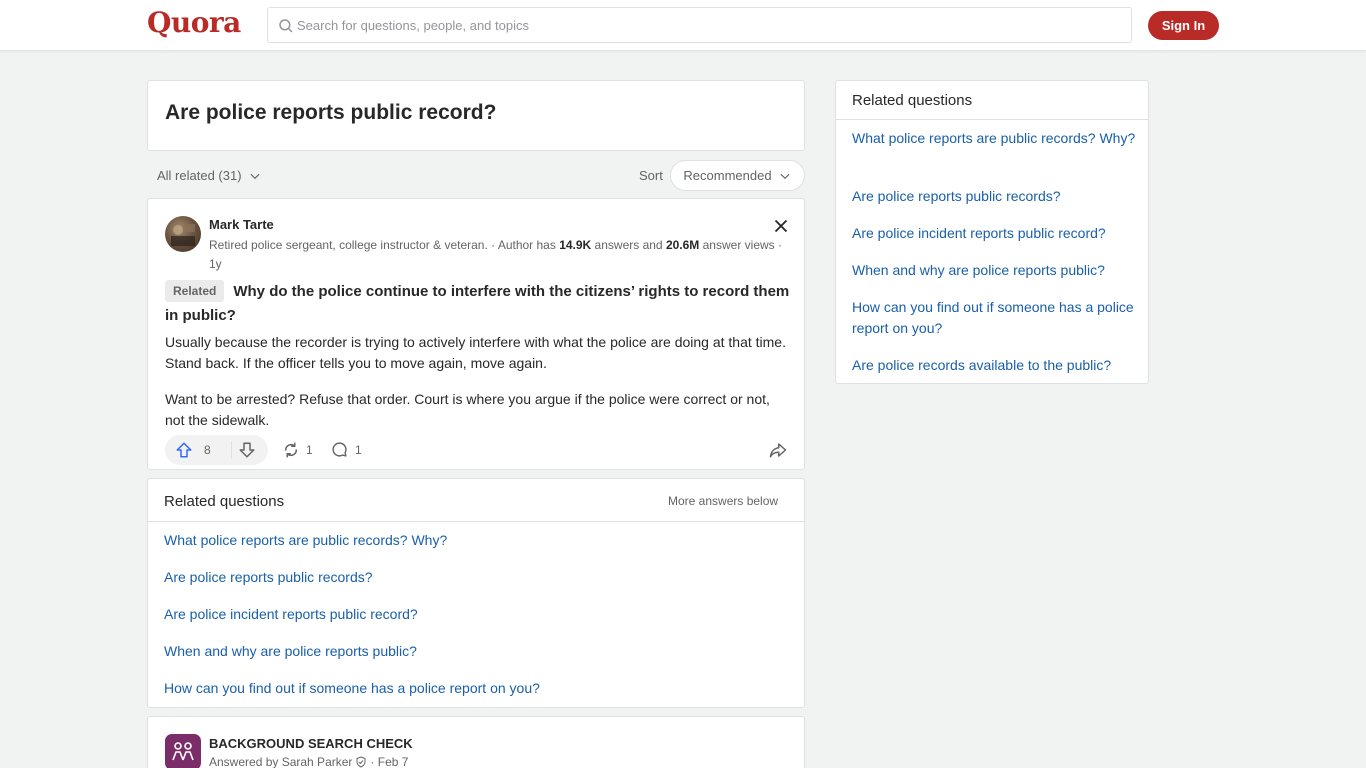 The height and width of the screenshot is (768, 1366). What do you see at coordinates (311, 743) in the screenshot?
I see `author-name: BACKGROUND SEARCH CHECK` at bounding box center [311, 743].